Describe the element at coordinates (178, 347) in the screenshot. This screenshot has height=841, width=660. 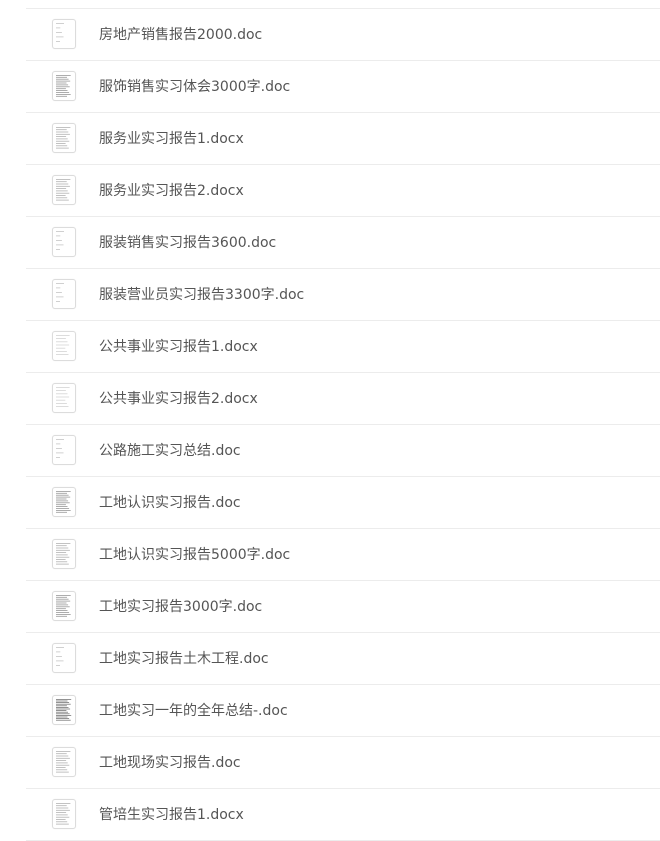
I see `file-name-link: 公共事业实习报告1.docx` at that location.